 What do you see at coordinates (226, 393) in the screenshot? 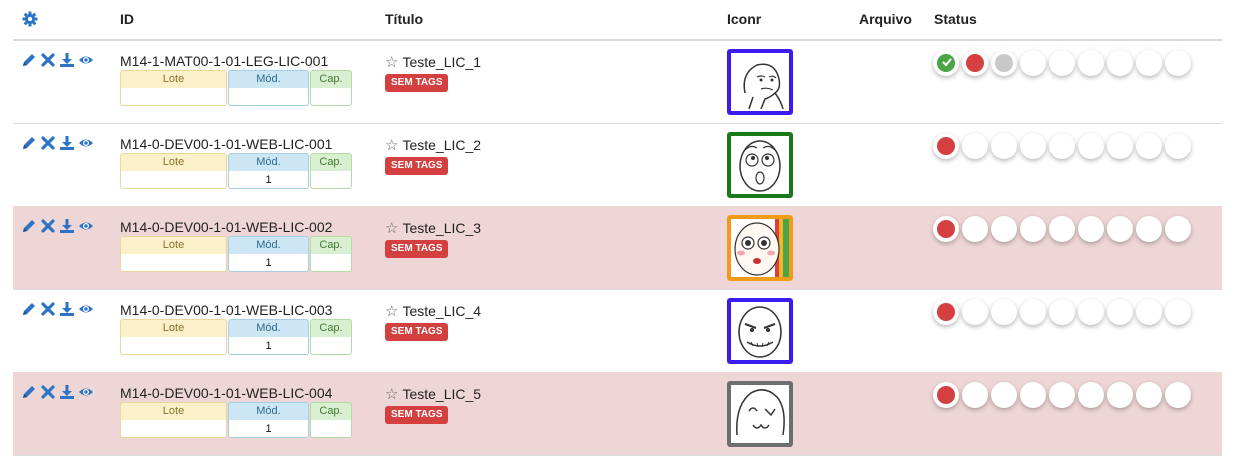
I see `record-id: M14-0-DEV00-1-01-WEB-LIC-004` at bounding box center [226, 393].